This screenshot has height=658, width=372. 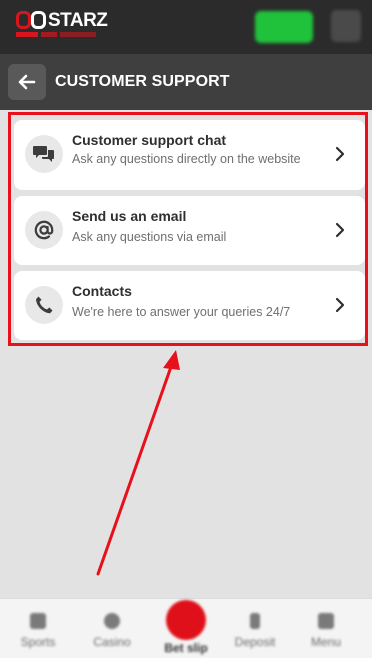 I want to click on chip-icon, so click(x=112, y=621).